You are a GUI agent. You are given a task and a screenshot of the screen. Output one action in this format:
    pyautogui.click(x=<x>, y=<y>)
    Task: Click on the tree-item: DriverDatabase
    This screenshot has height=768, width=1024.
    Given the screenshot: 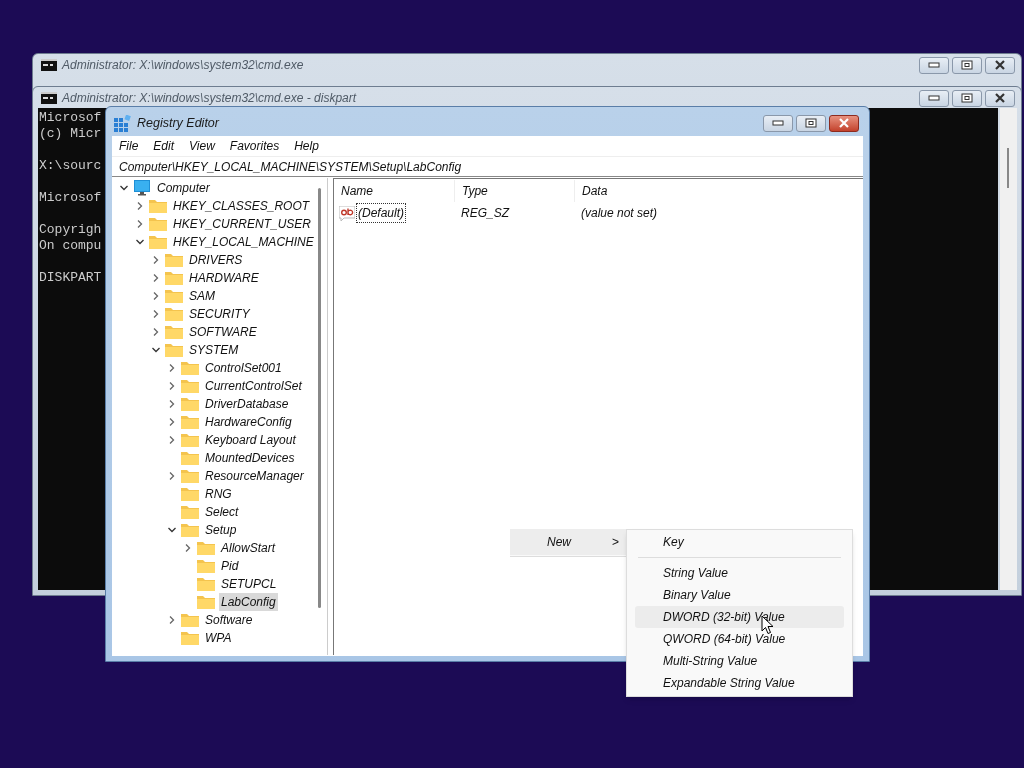 What is the action you would take?
    pyautogui.click(x=247, y=404)
    